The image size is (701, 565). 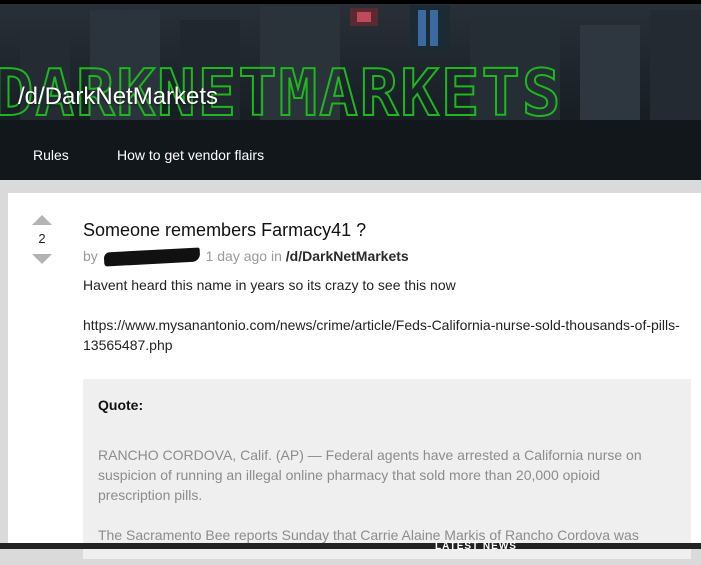 I want to click on post-meta: by 1 day ago in /d/DarkNetMarkets, so click(x=246, y=257).